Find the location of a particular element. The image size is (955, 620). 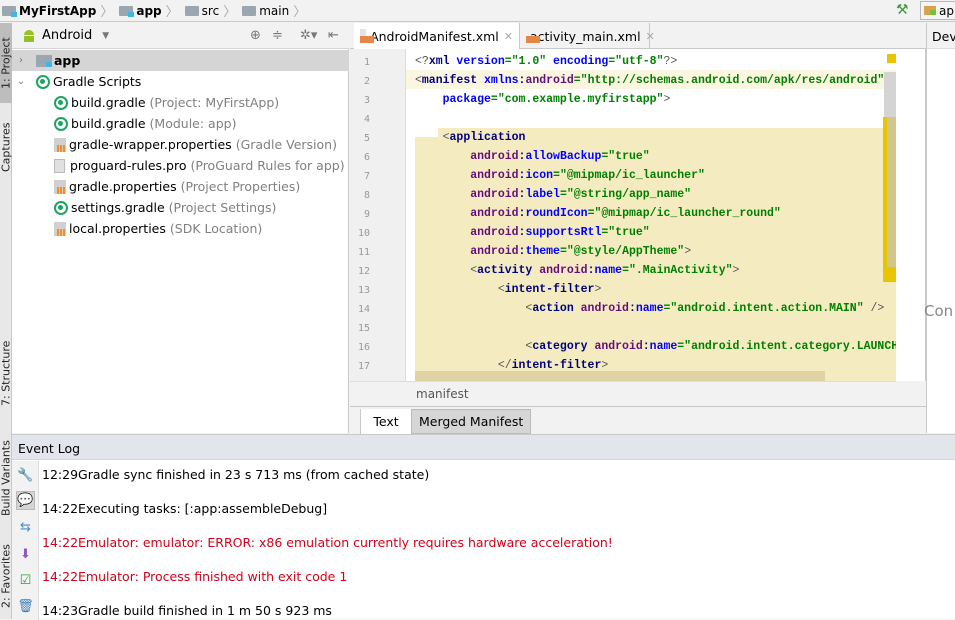

line-number: 9 is located at coordinates (366, 214).